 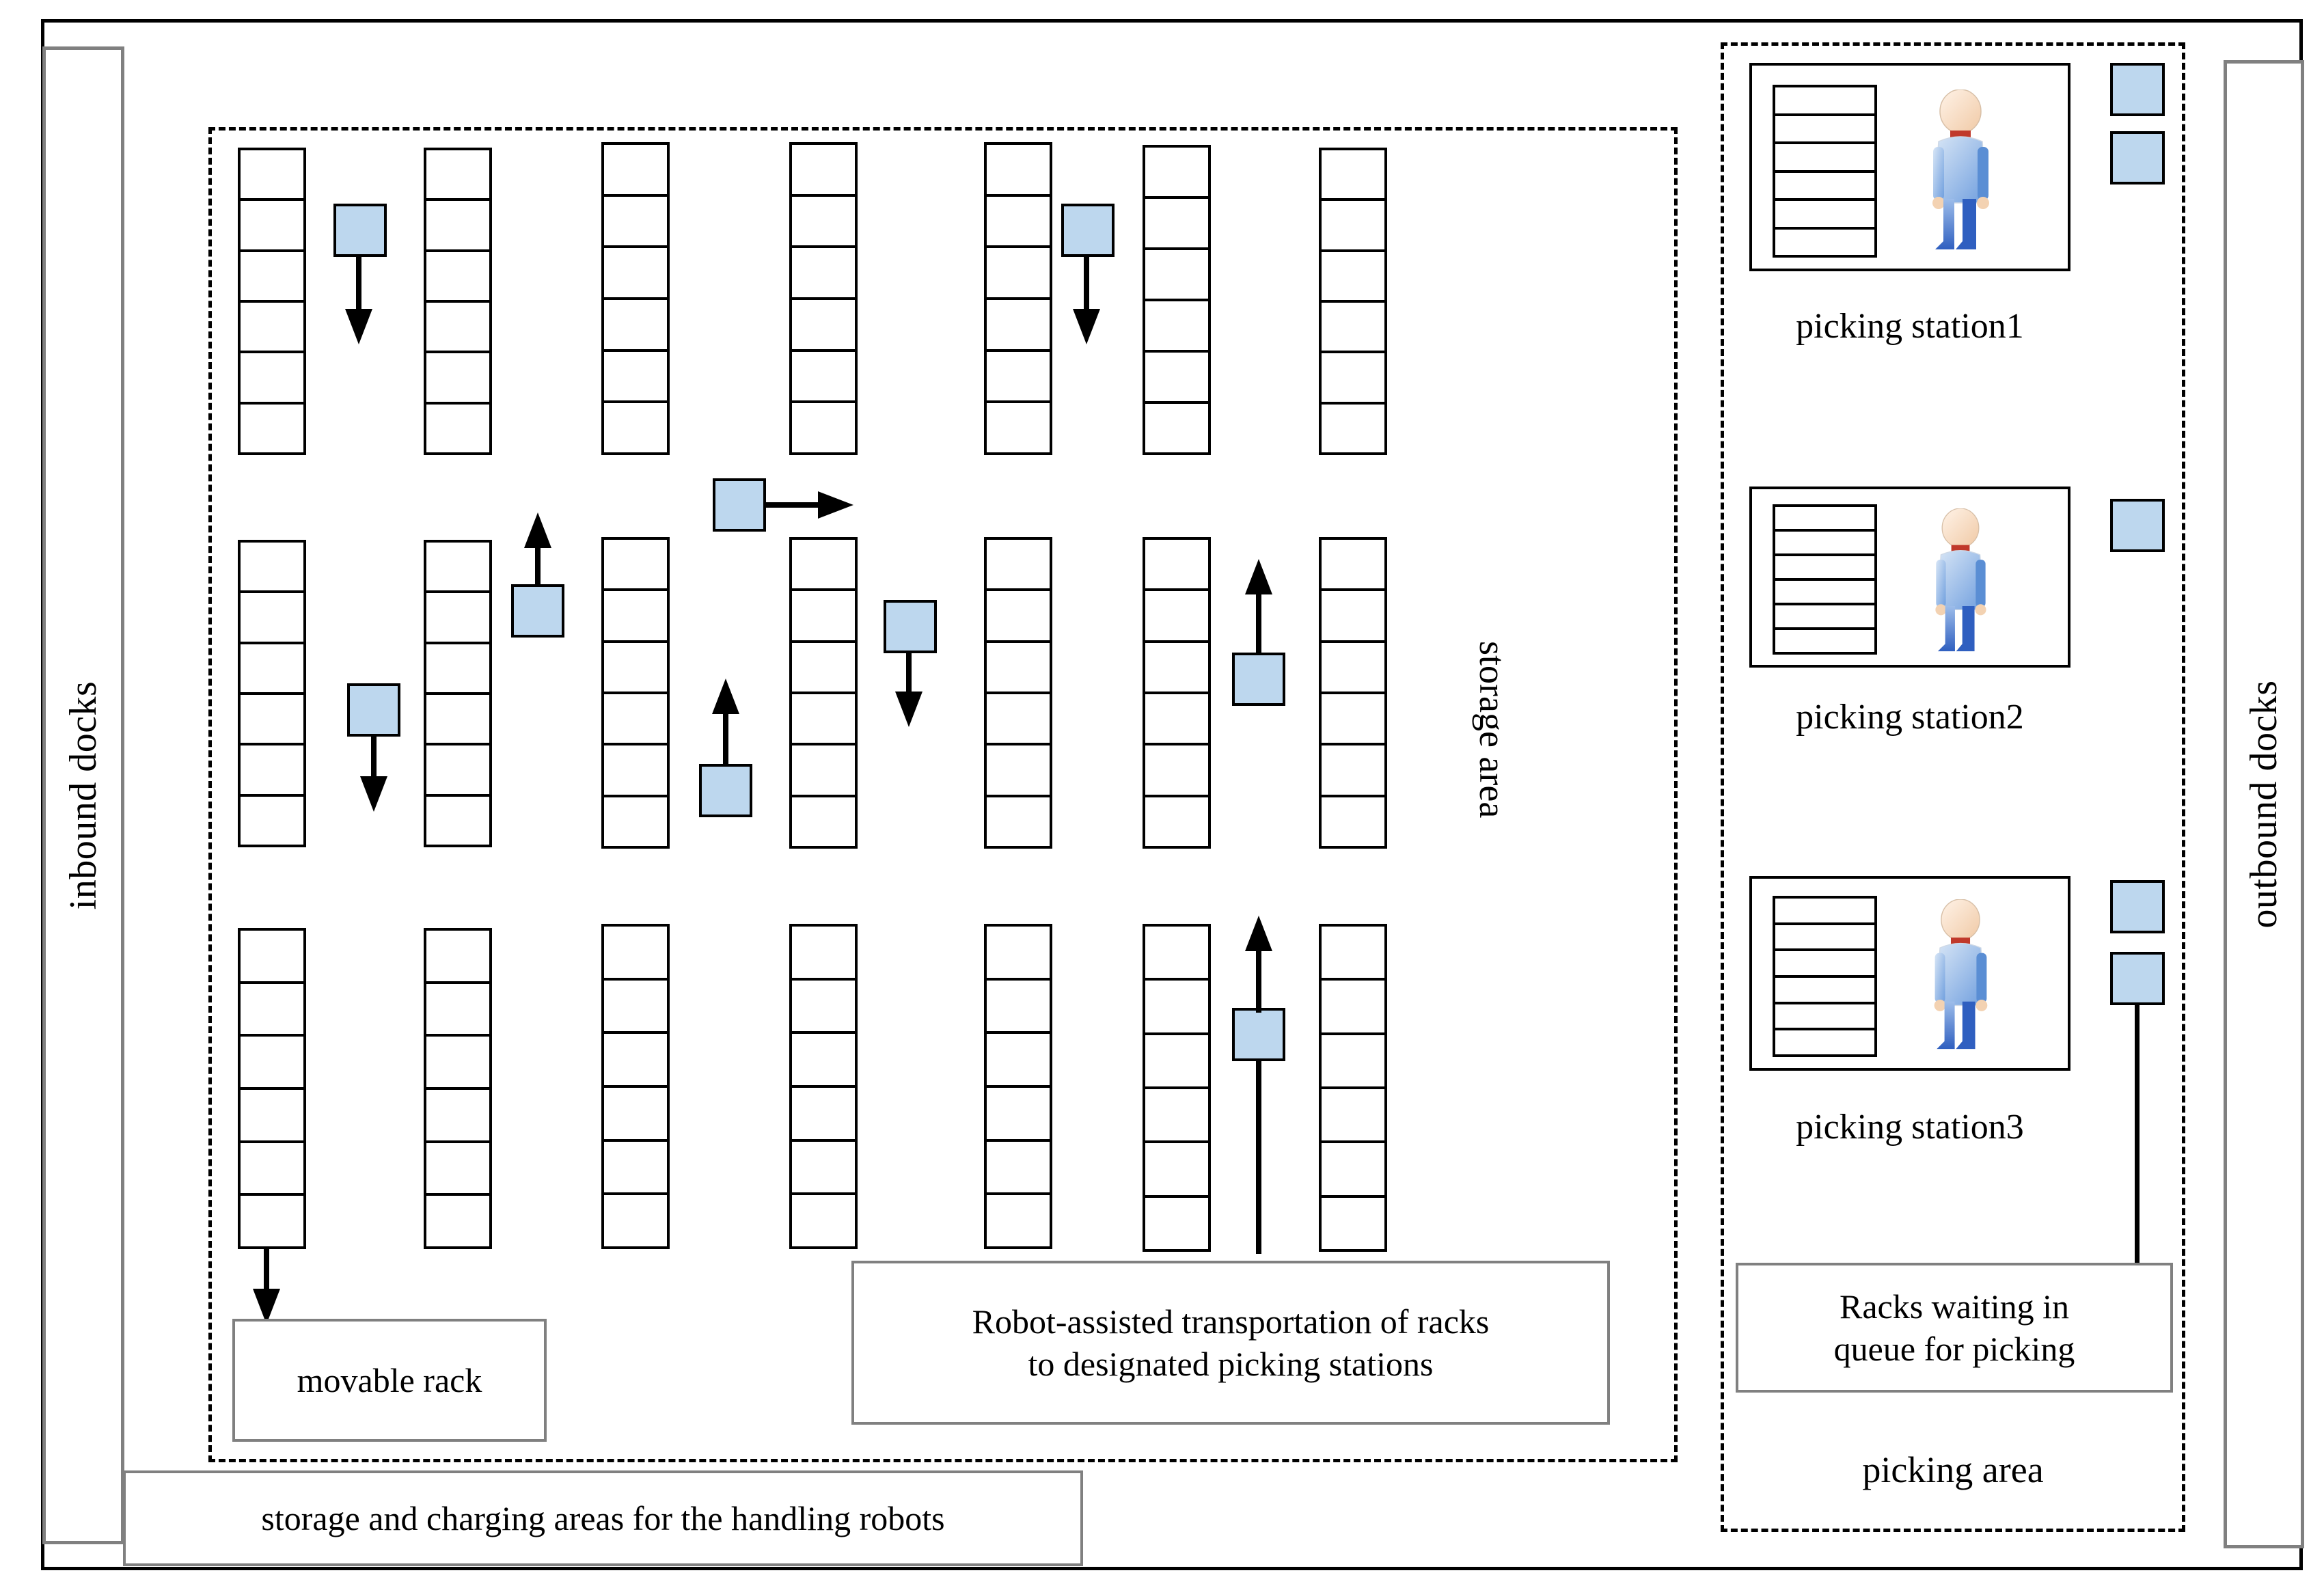 I want to click on rack-r3-c6, so click(x=1177, y=1088).